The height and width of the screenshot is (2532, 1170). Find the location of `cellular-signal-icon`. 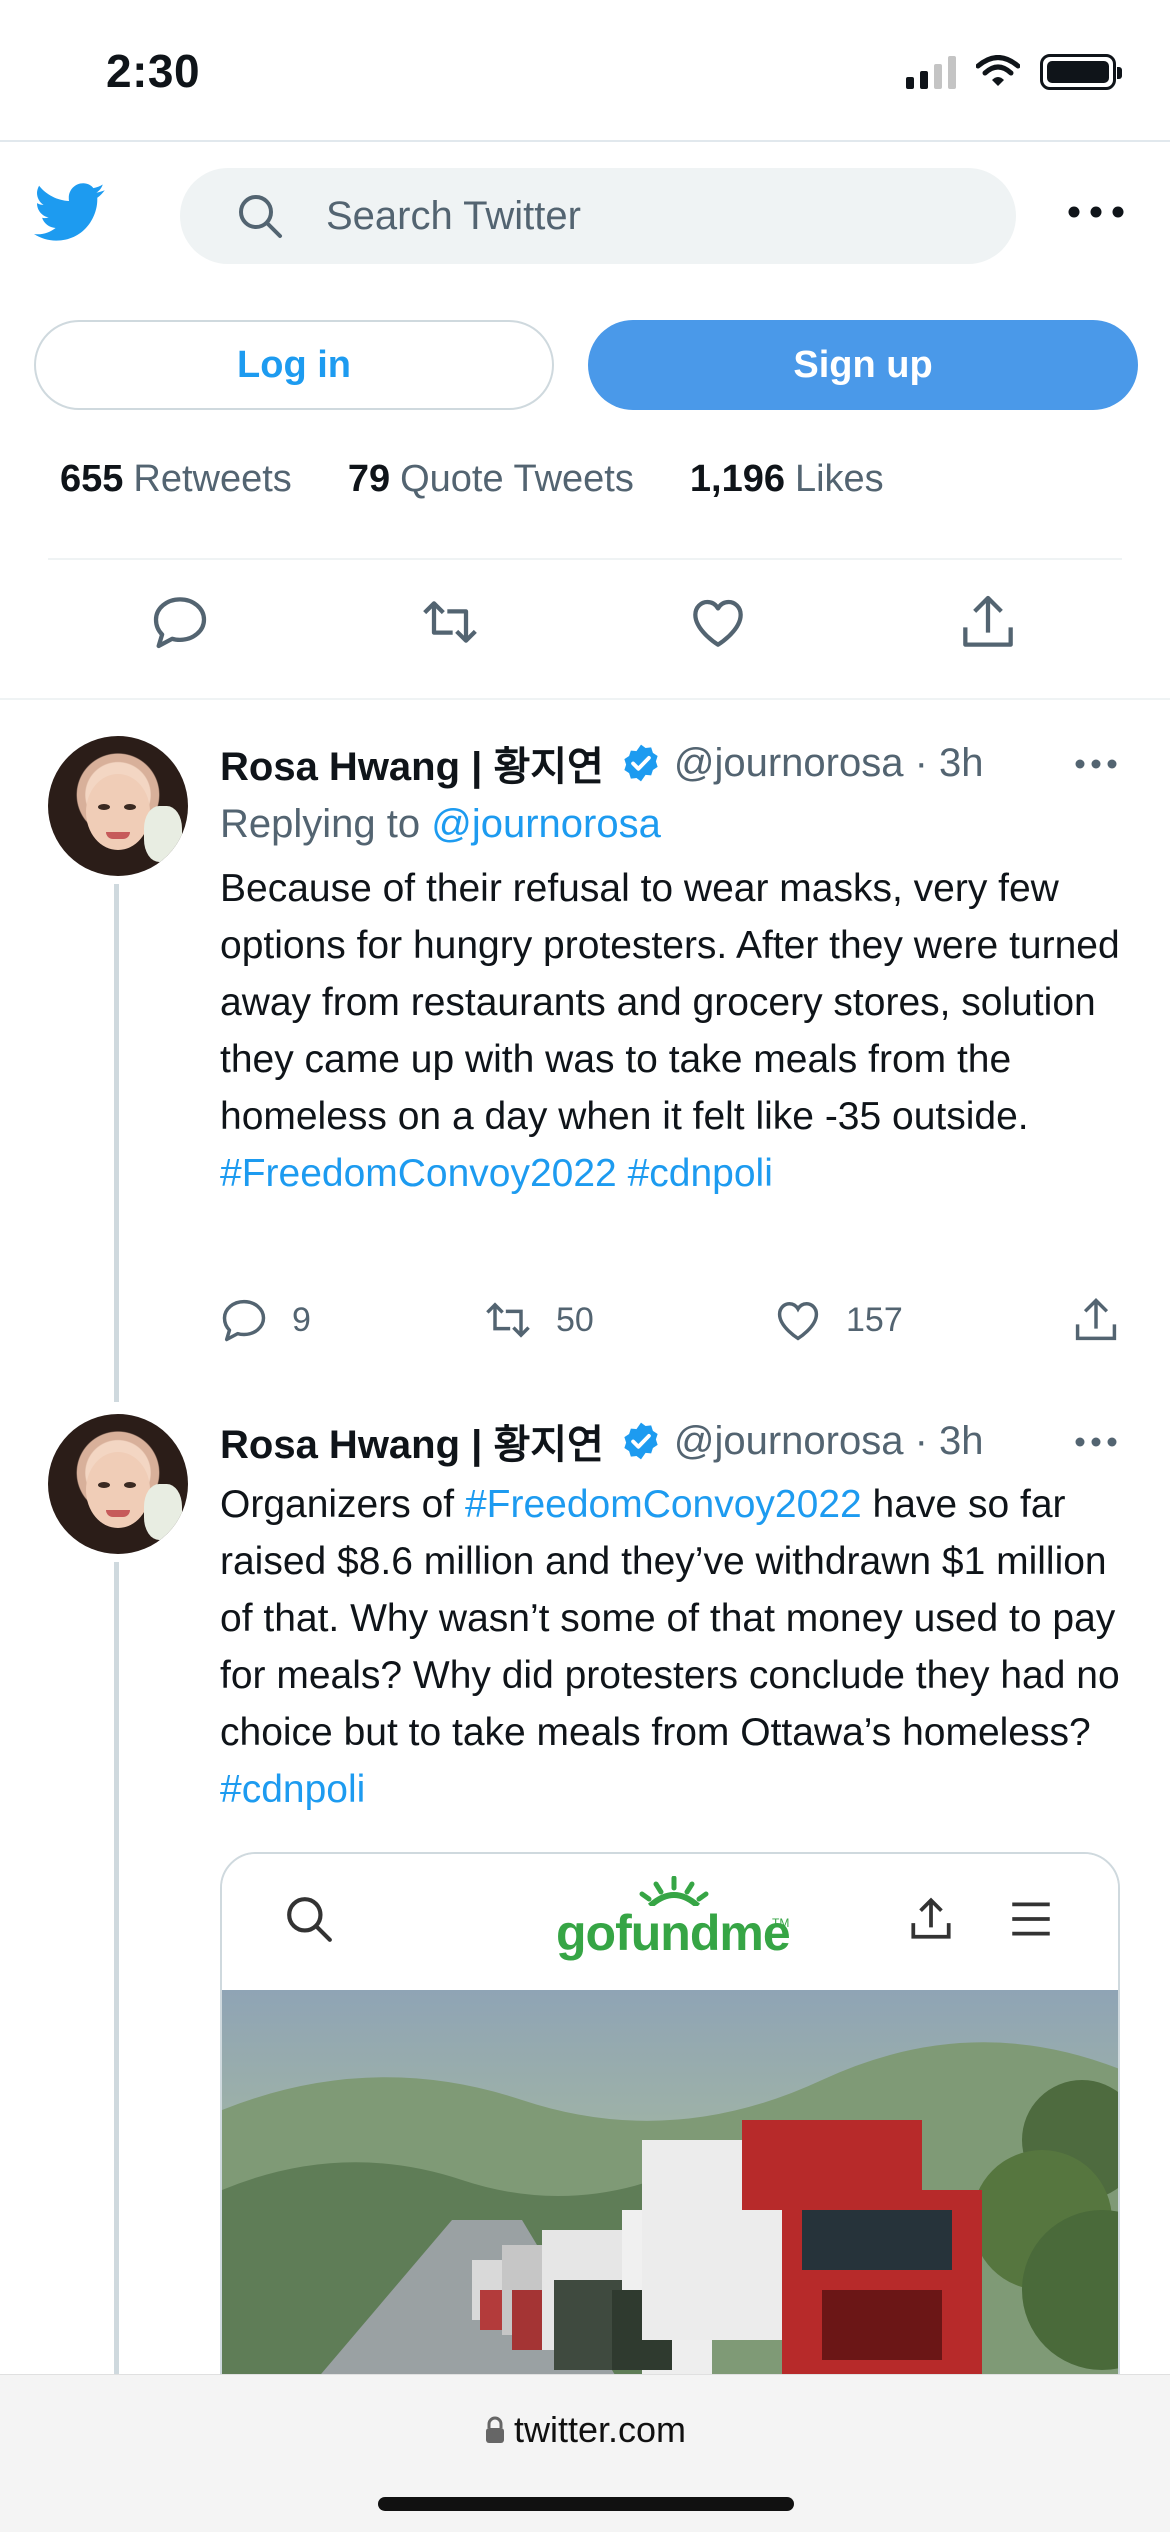

cellular-signal-icon is located at coordinates (931, 72).